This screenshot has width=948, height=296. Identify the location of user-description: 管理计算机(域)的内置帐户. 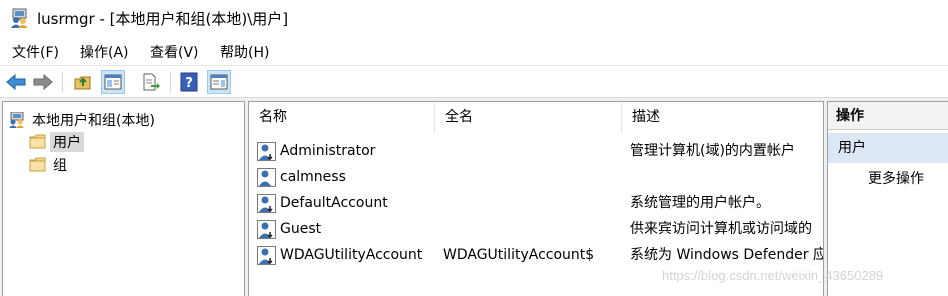
(712, 151).